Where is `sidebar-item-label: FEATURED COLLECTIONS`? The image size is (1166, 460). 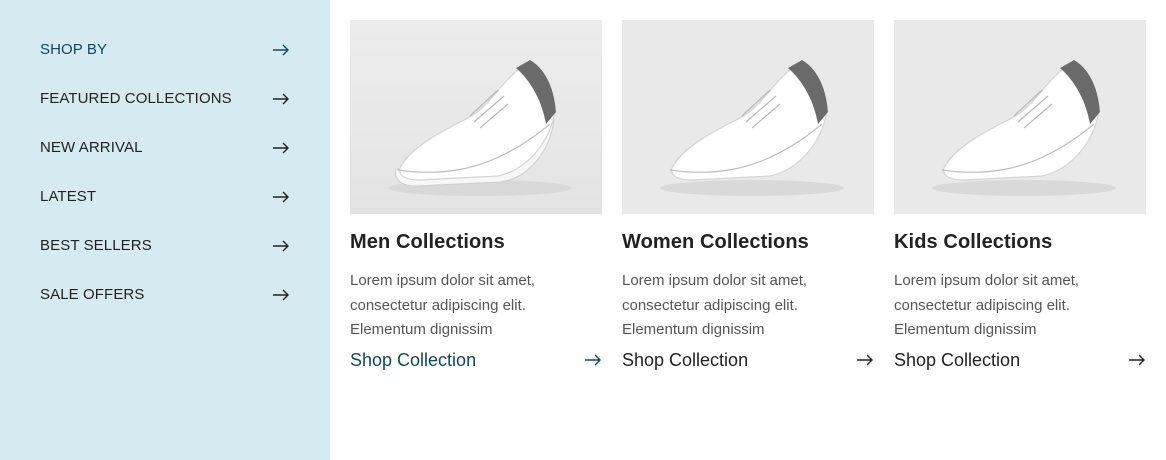 sidebar-item-label: FEATURED COLLECTIONS is located at coordinates (136, 98).